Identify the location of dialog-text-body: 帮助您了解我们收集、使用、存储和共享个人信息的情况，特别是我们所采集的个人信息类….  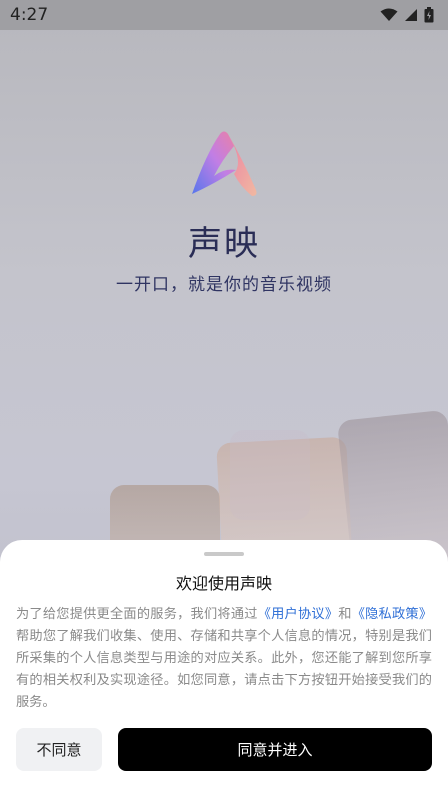
(224, 669).